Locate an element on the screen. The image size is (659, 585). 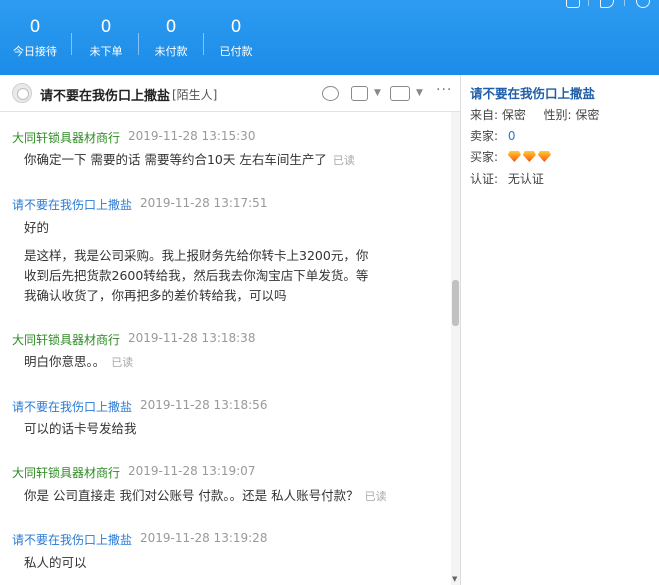
contact-name: 请不要在我伤口上撒盐 is located at coordinates (532, 92).